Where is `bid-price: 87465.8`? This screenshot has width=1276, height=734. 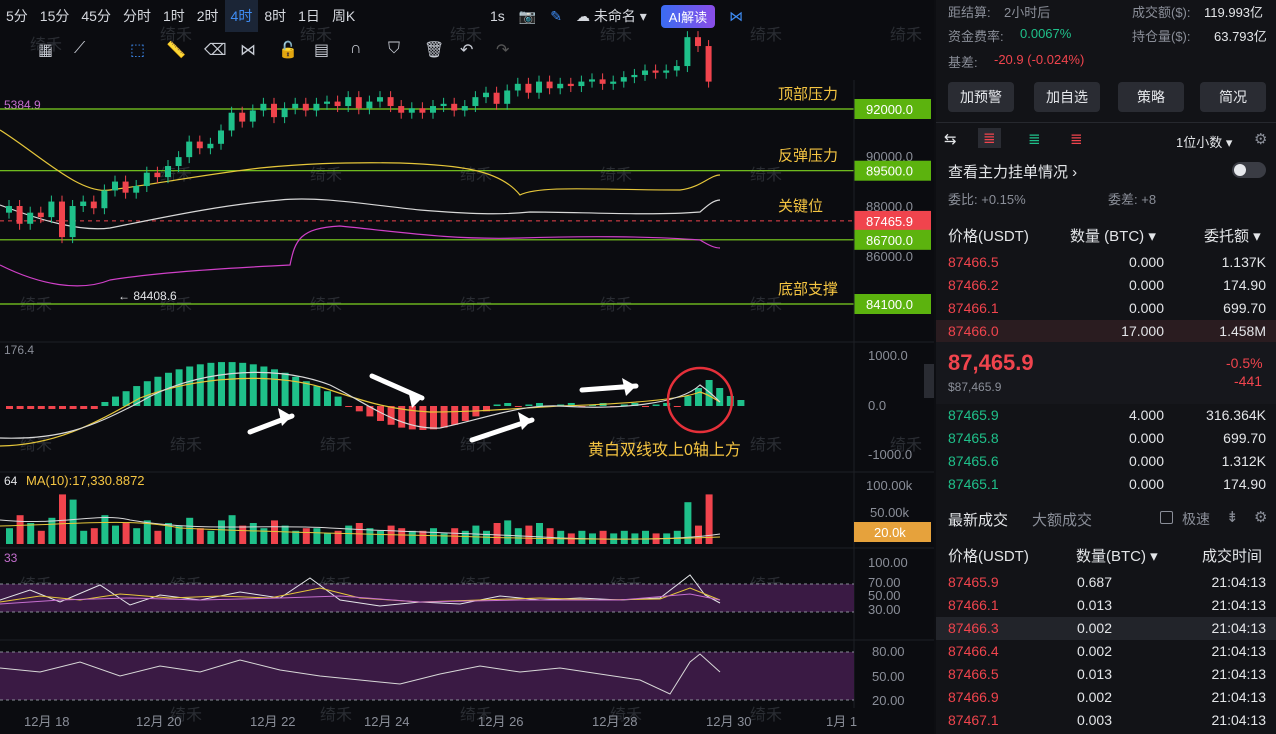
bid-price: 87465.8 is located at coordinates (973, 438).